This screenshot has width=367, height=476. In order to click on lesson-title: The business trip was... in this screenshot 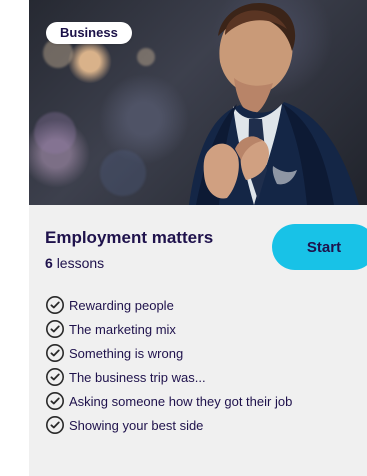, I will do `click(137, 377)`.